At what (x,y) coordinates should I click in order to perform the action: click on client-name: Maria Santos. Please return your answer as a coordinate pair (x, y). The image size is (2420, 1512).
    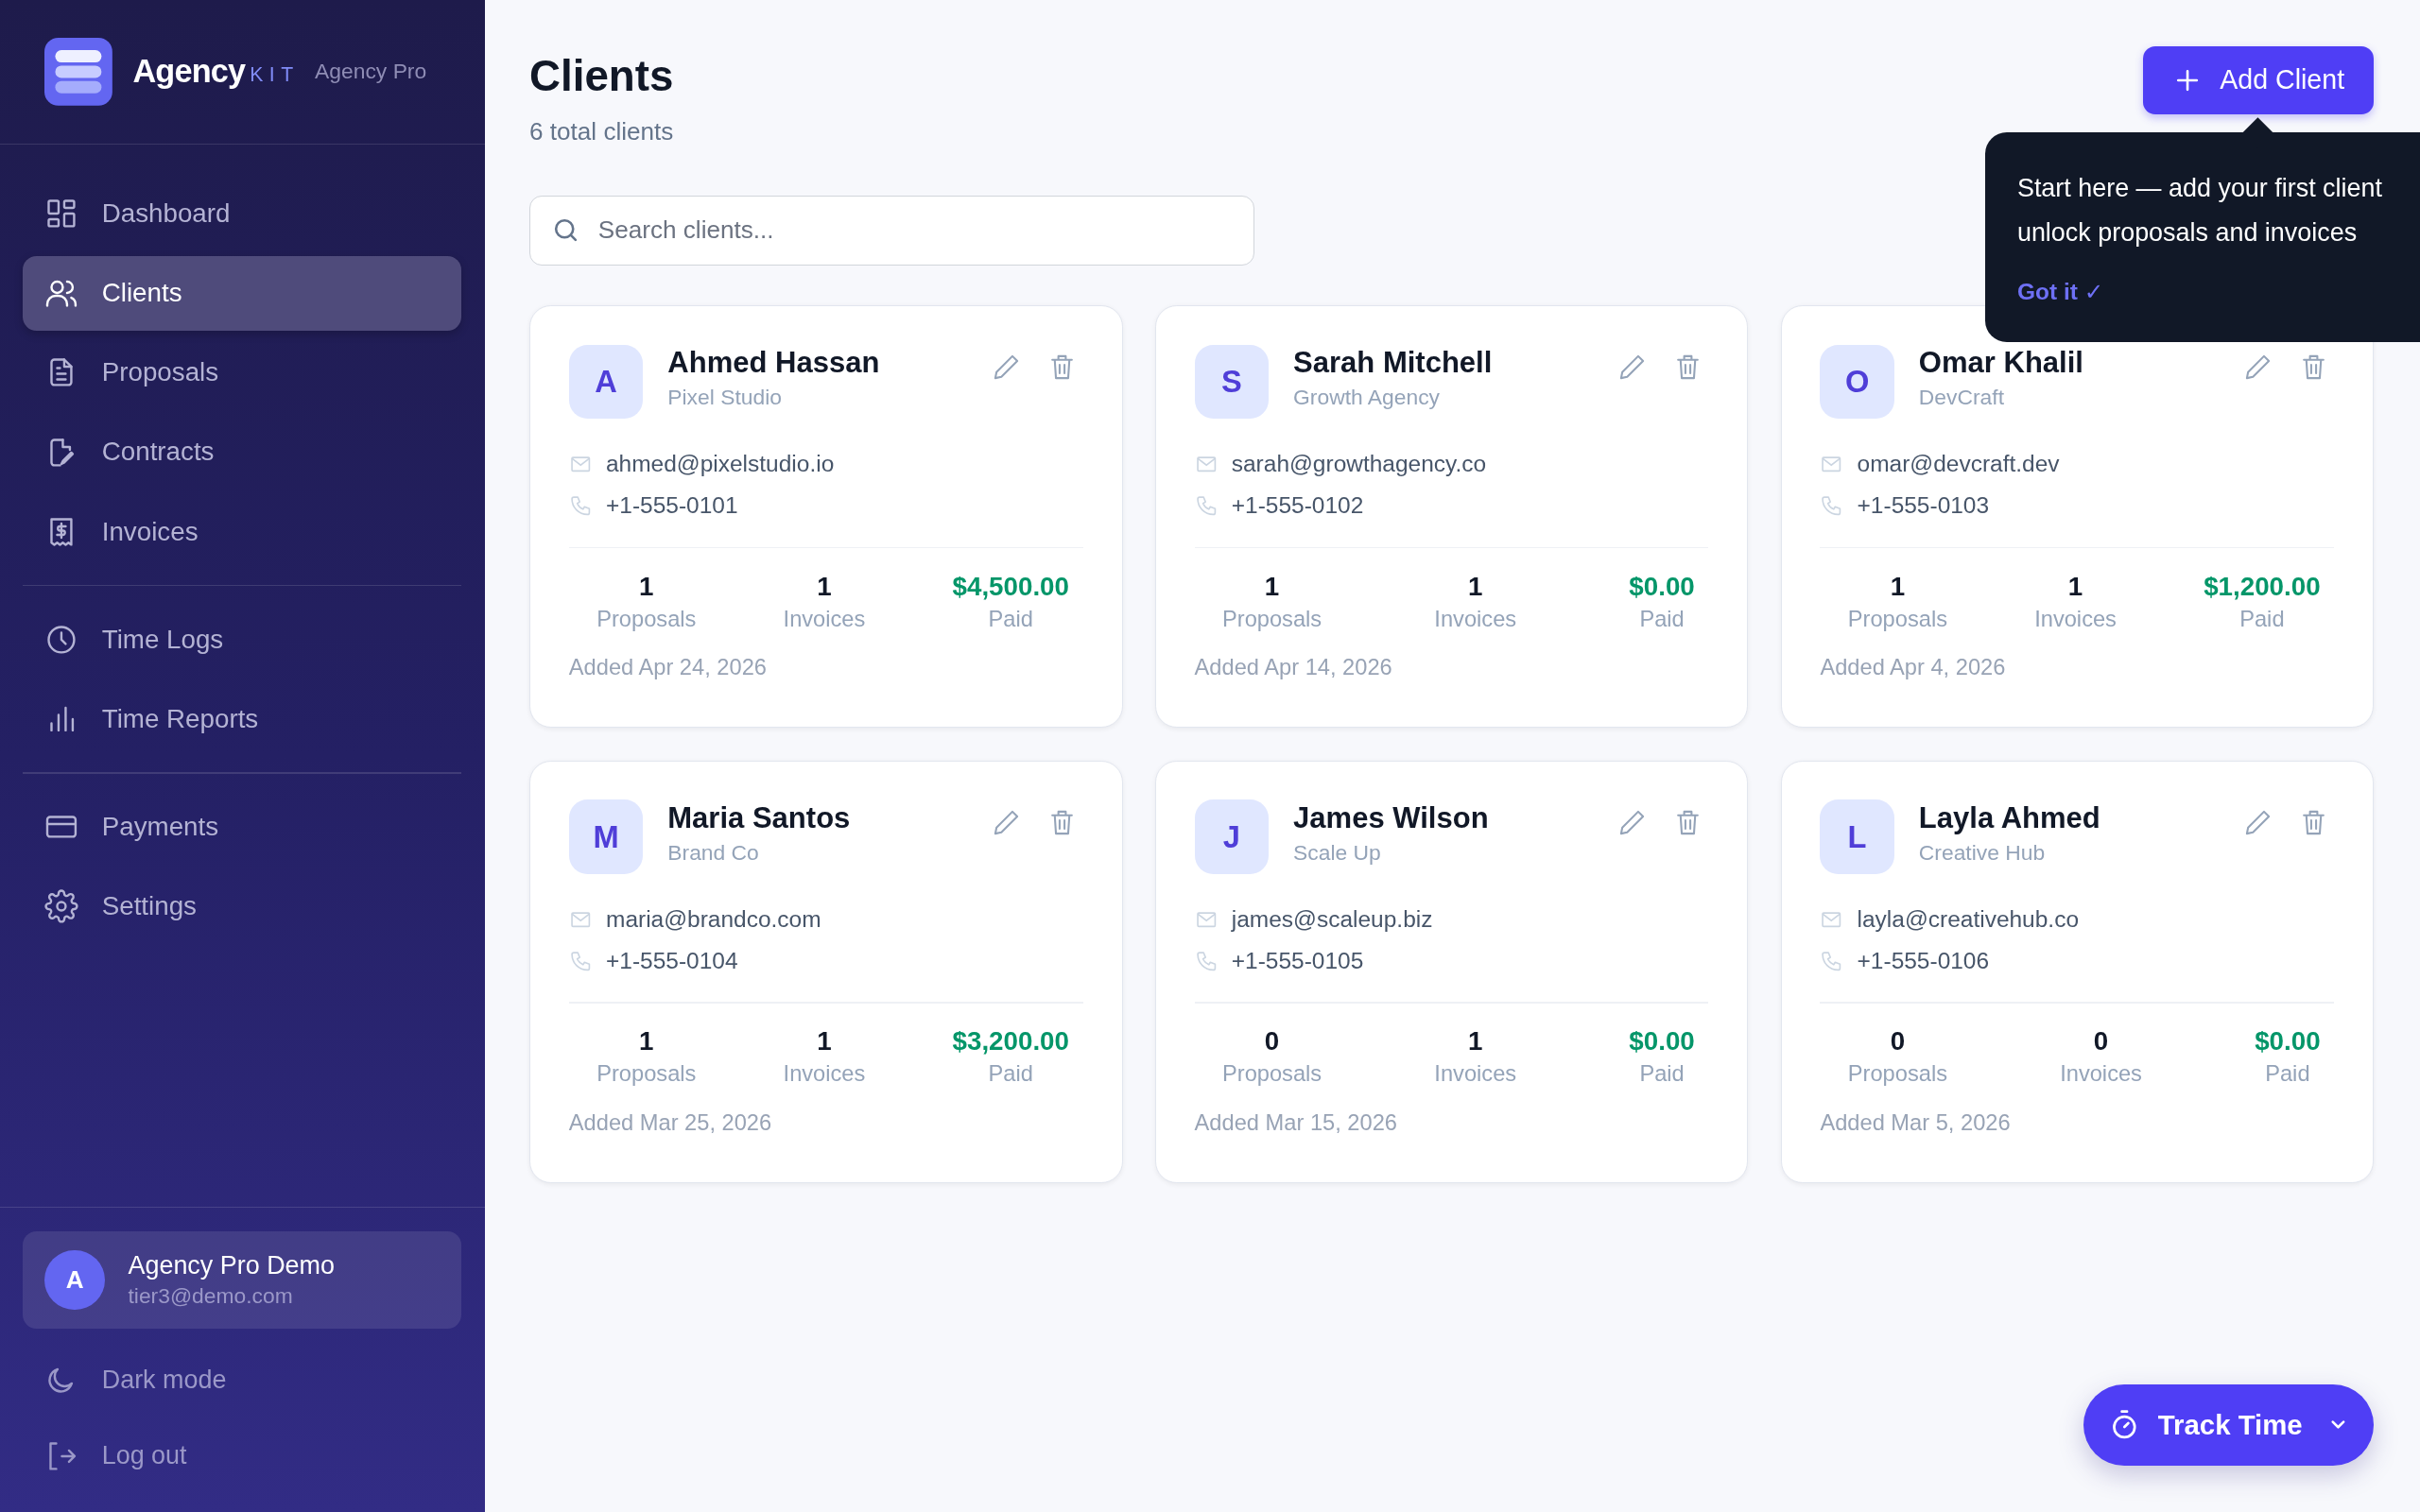
    Looking at the image, I should click on (760, 818).